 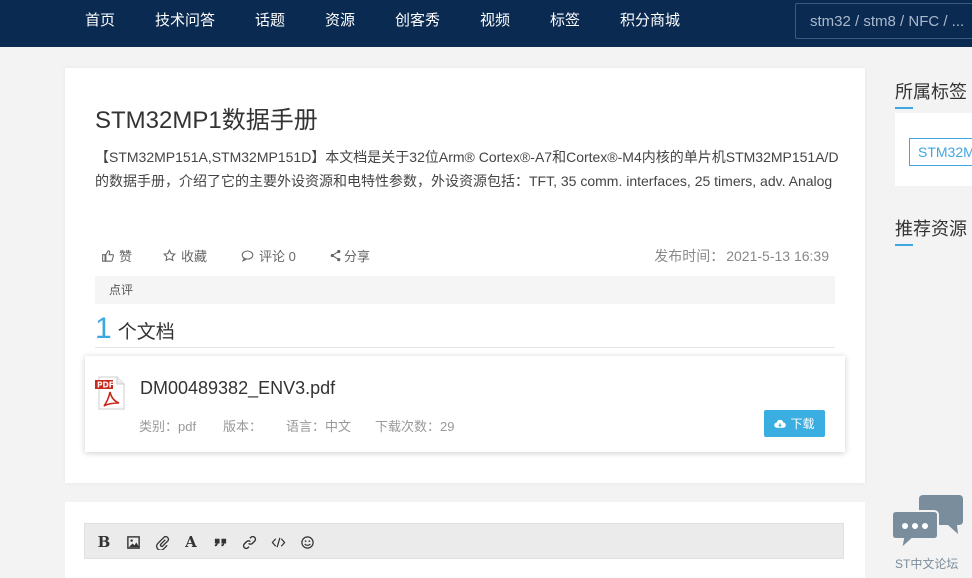 What do you see at coordinates (940, 152) in the screenshot?
I see `tag-link: STM32MP1` at bounding box center [940, 152].